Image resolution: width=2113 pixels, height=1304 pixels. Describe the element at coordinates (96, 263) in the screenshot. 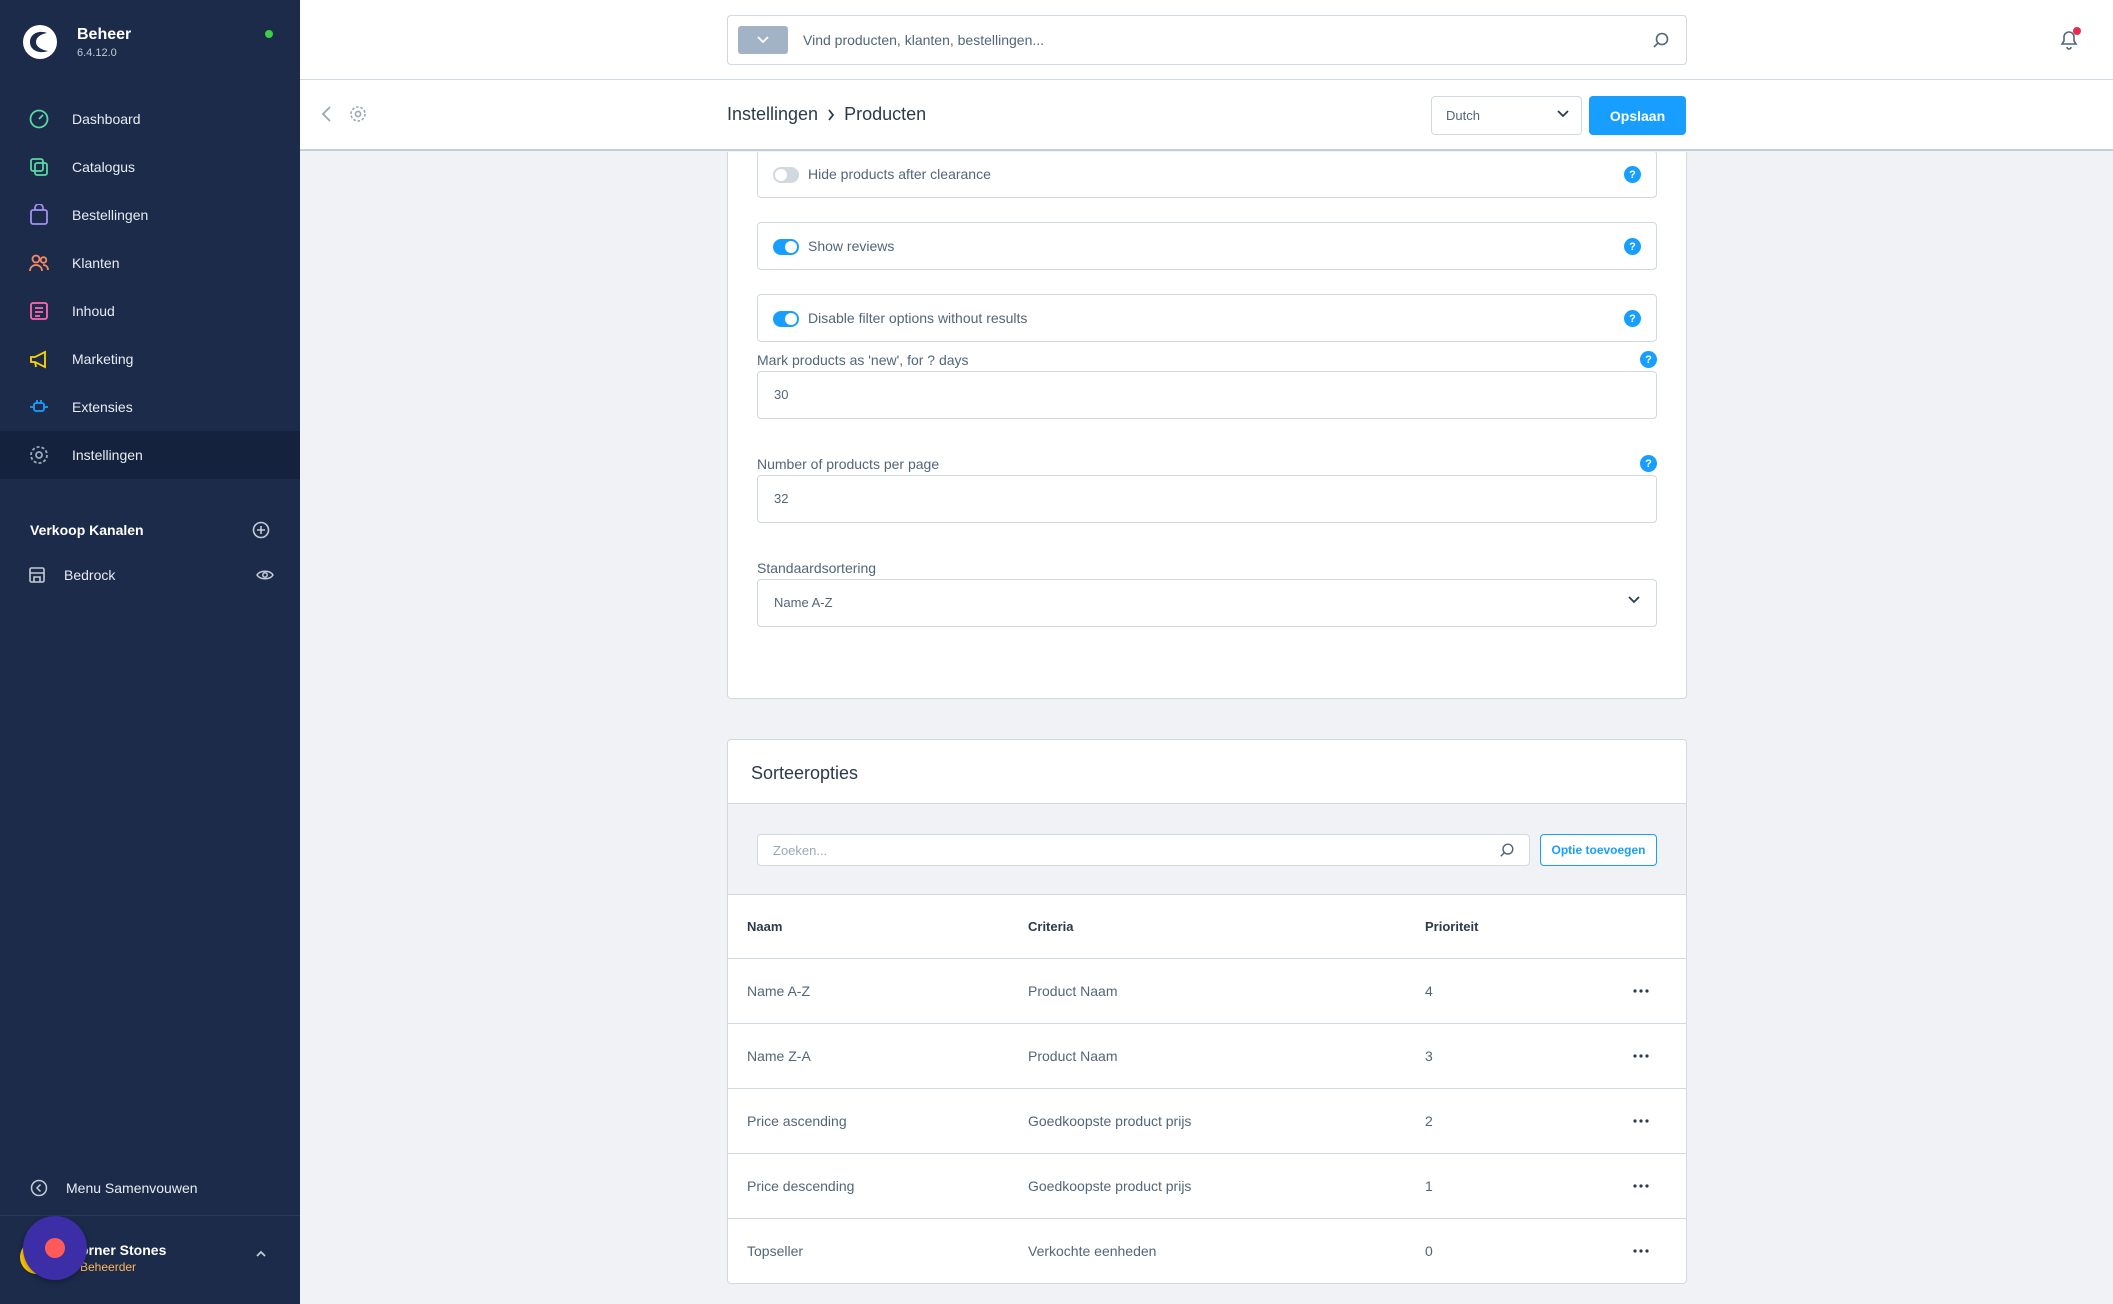

I see `sidebar-item-label: Klanten` at that location.